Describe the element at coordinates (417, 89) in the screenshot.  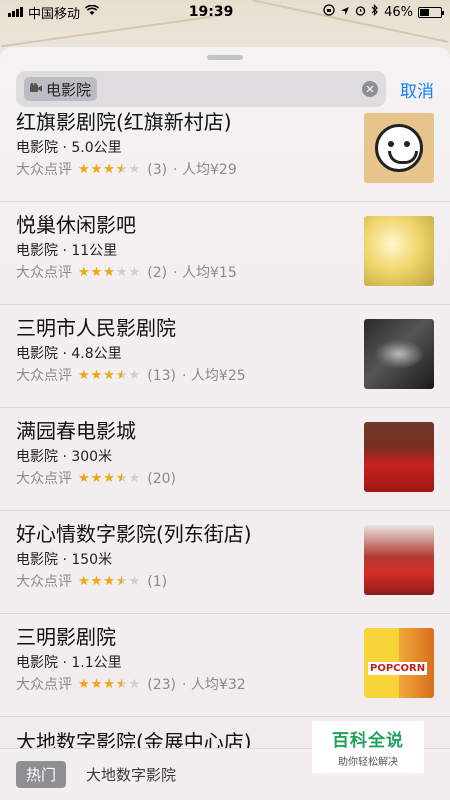
I see `cancel-button: 取消` at that location.